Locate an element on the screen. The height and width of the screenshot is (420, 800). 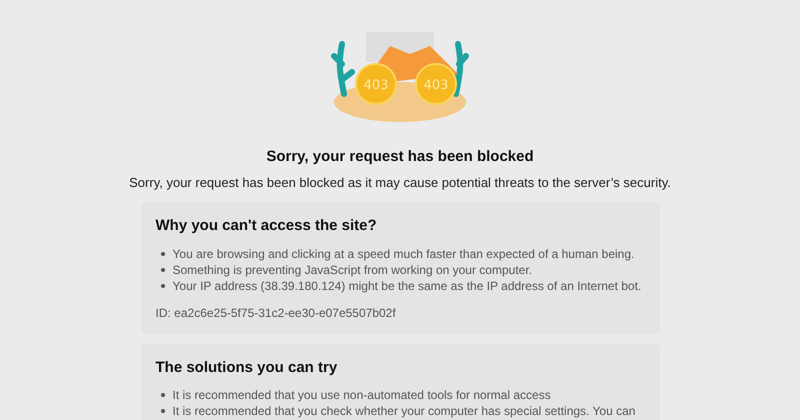
card-heading: Why you can't access the site? is located at coordinates (267, 226).